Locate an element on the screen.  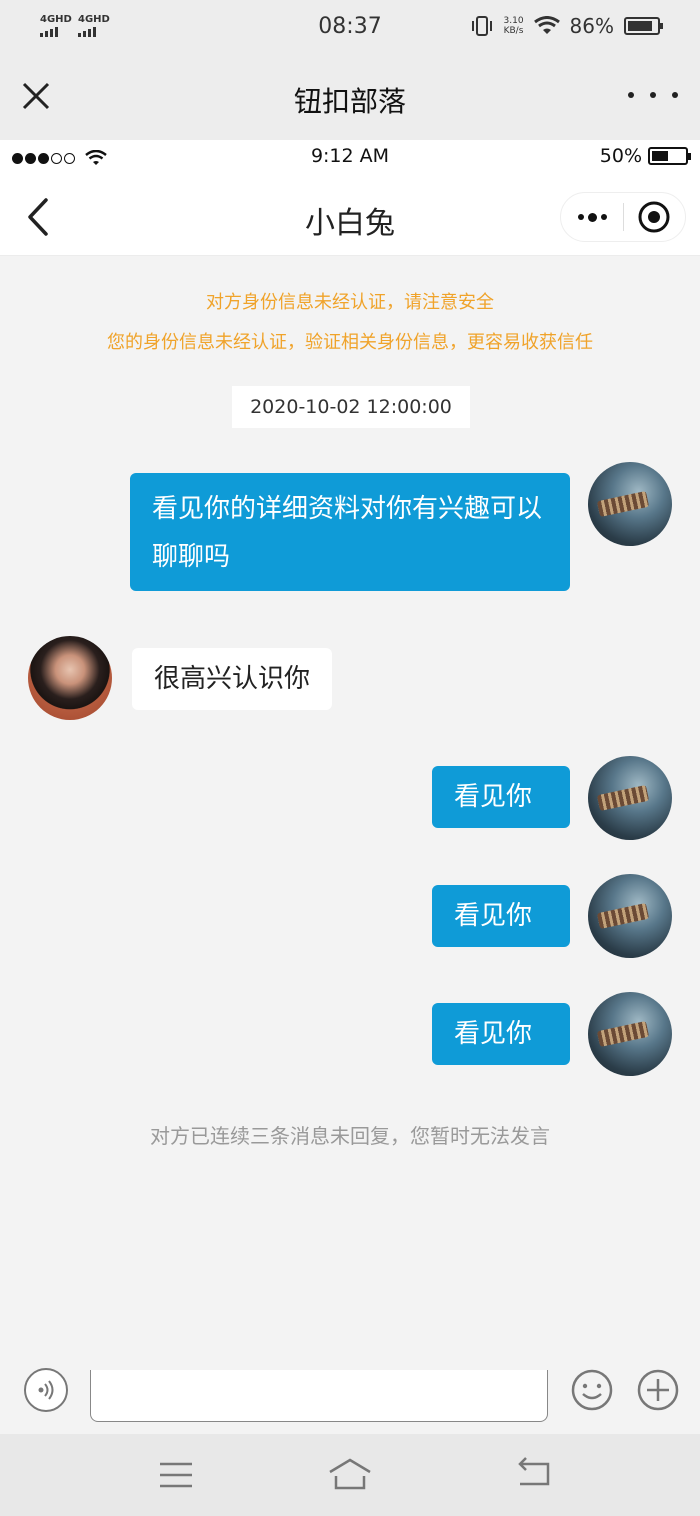
back-icon is located at coordinates (534, 1473).